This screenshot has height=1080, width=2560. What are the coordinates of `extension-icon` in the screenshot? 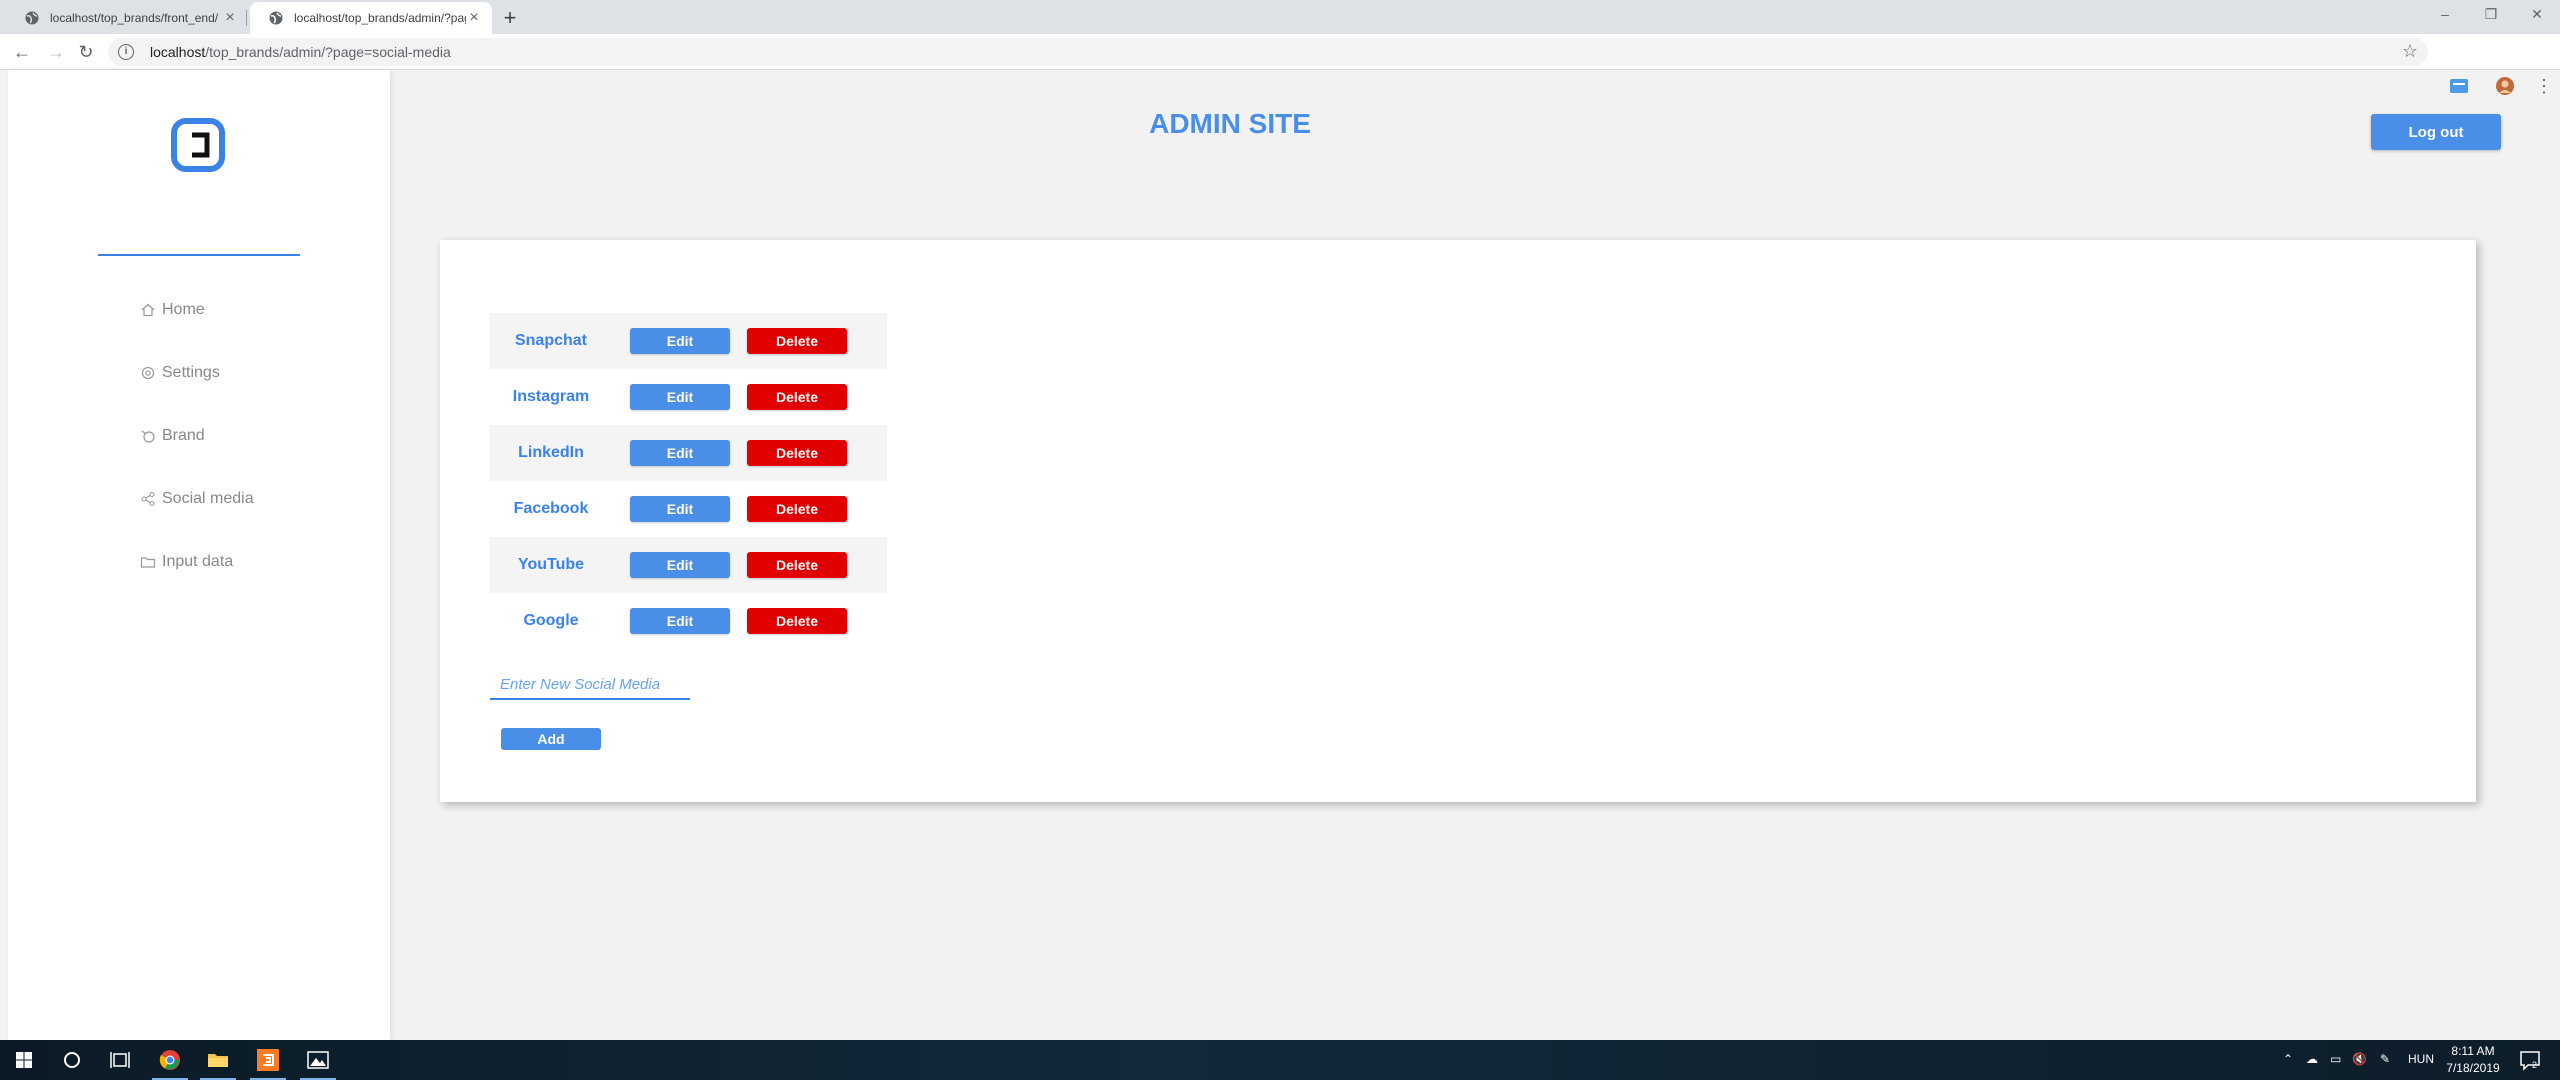 It's located at (2459, 86).